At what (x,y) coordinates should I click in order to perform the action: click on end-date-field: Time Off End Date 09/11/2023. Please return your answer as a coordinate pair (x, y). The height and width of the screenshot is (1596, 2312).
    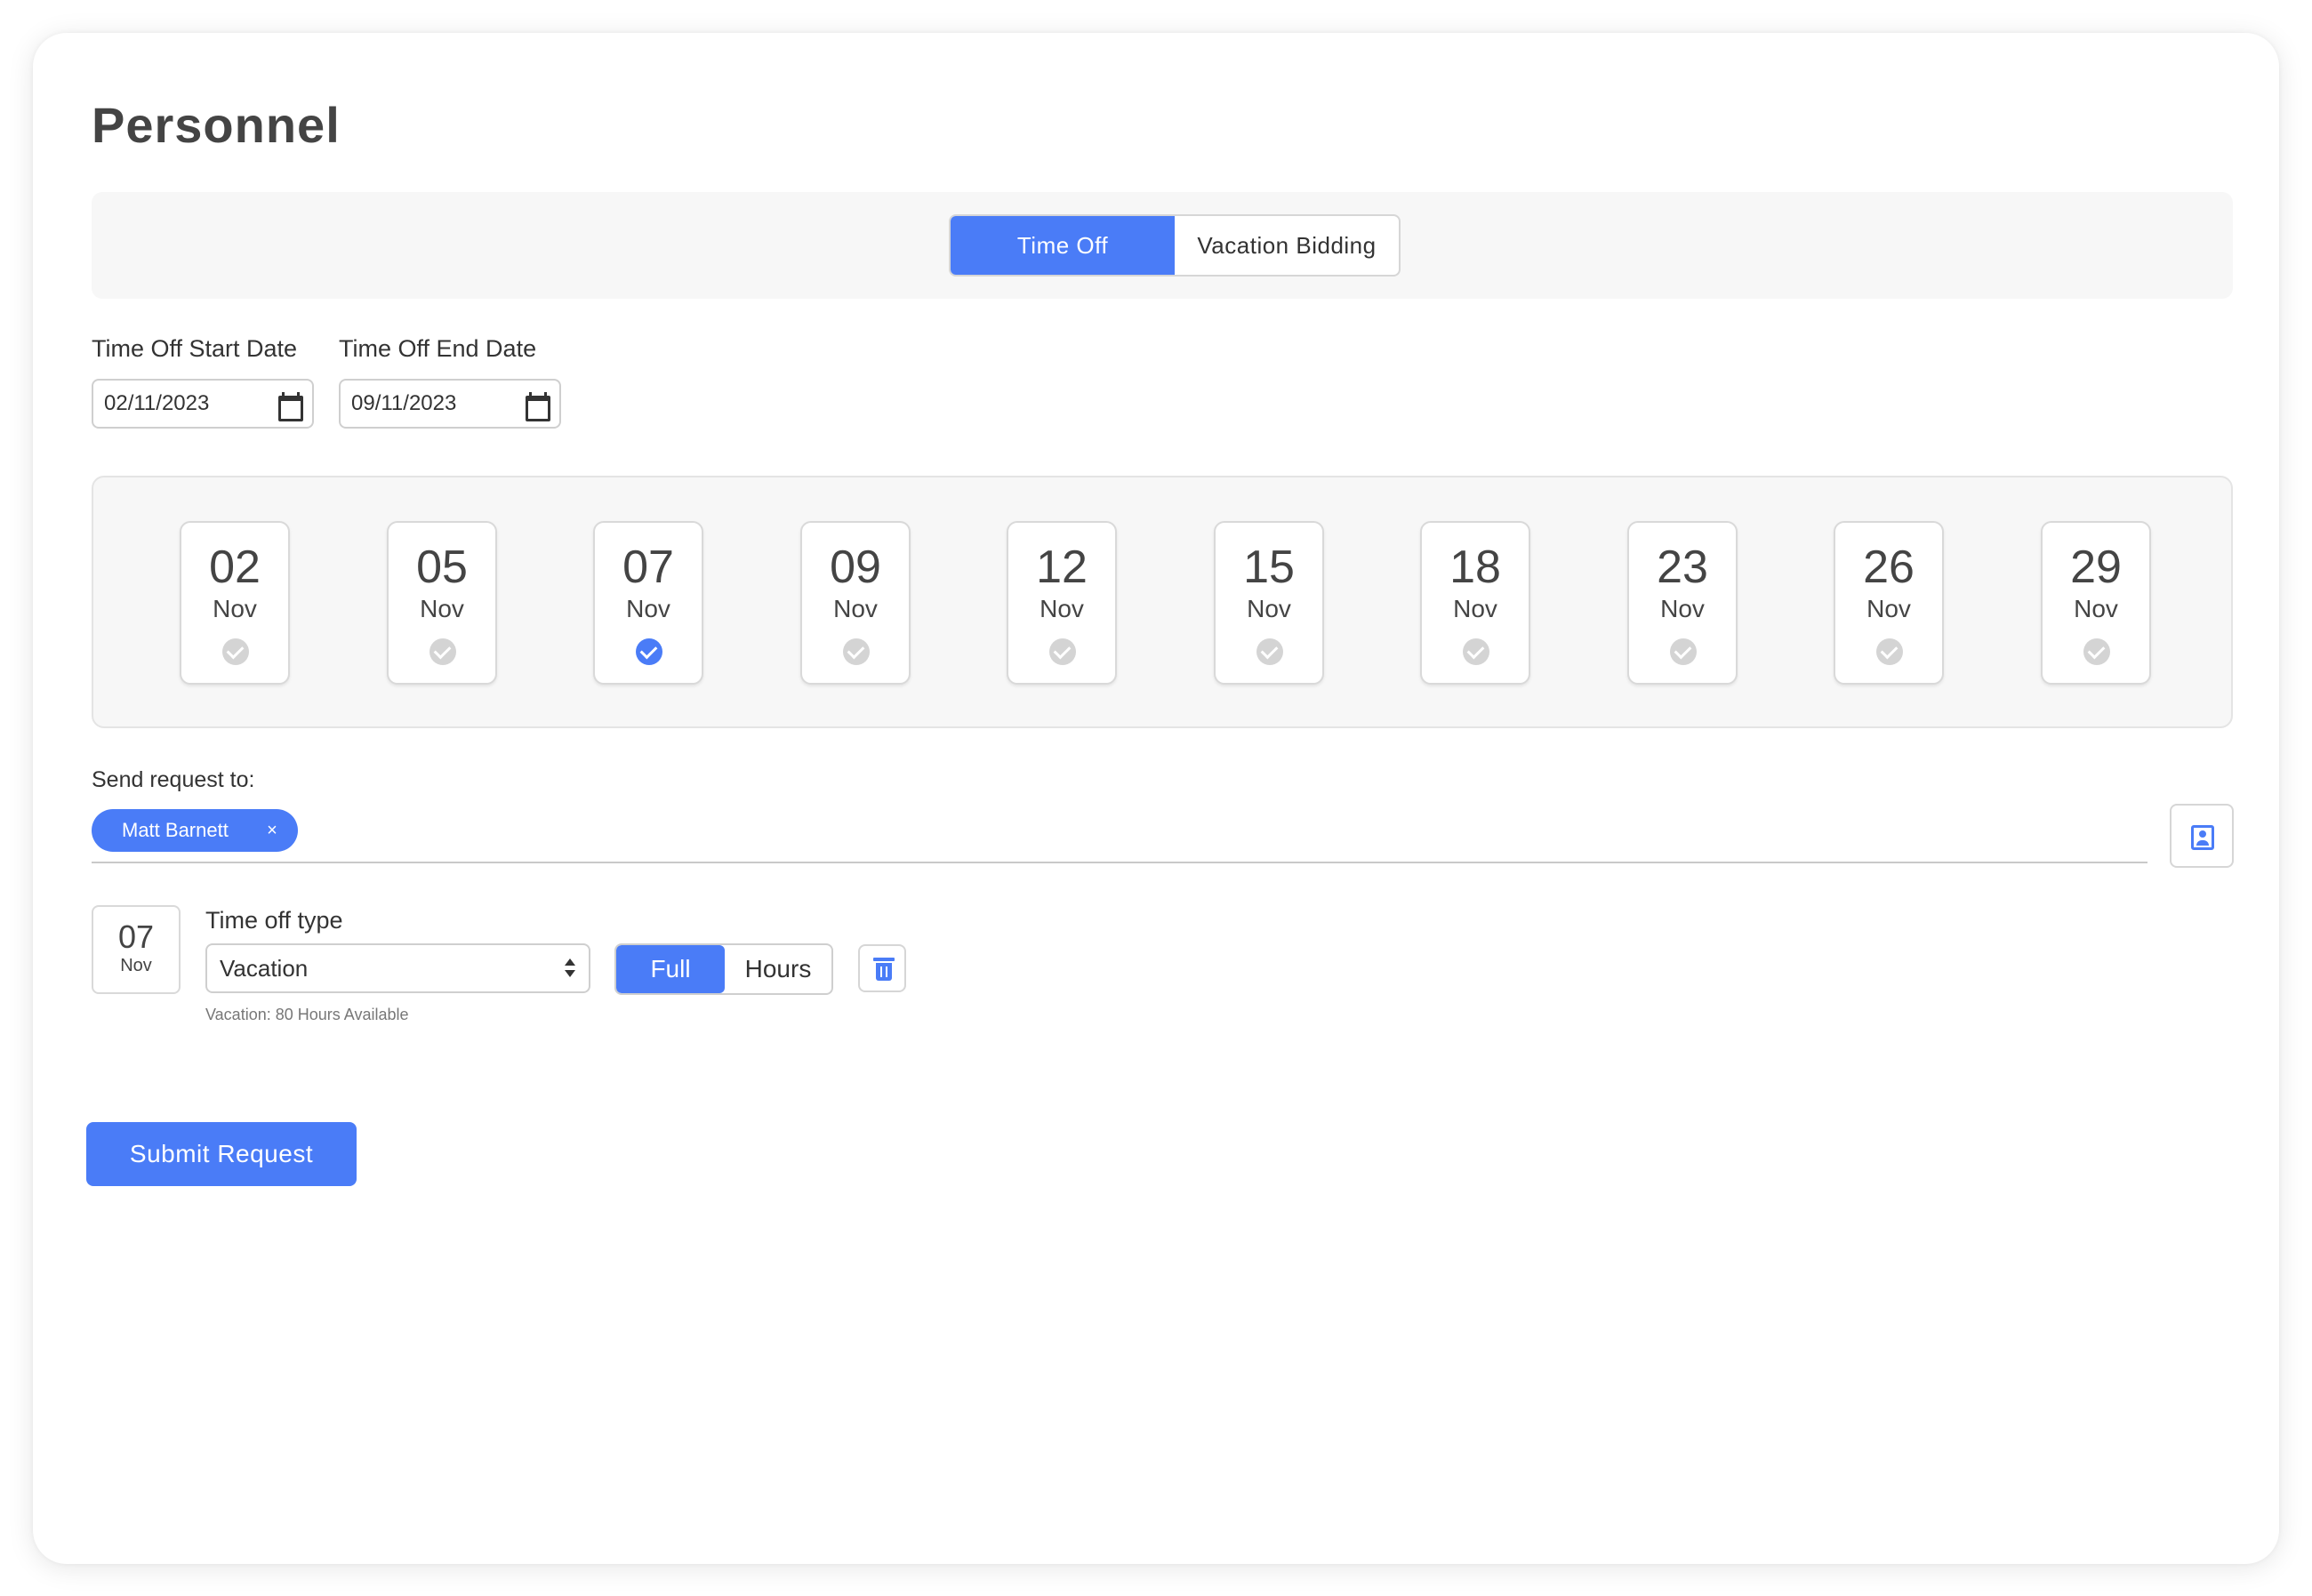
    Looking at the image, I should click on (450, 382).